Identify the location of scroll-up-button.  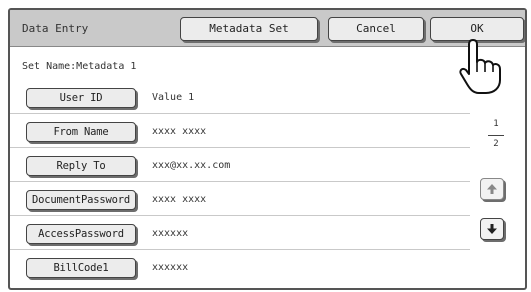
(492, 189).